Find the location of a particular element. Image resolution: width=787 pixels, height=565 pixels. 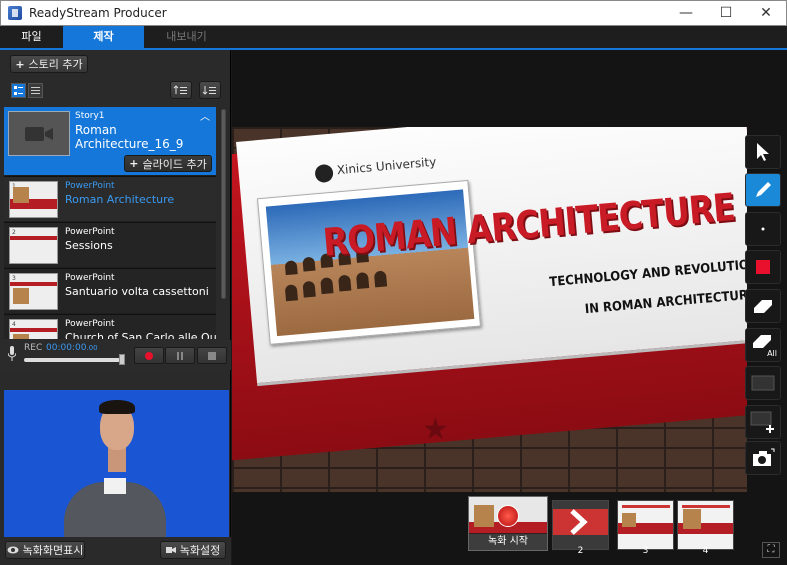

stop-icon is located at coordinates (212, 355).